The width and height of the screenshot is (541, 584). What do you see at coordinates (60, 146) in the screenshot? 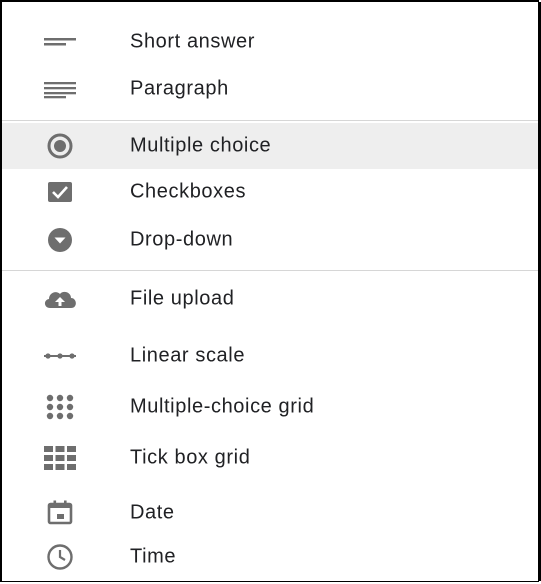
I see `radio-button-icon` at bounding box center [60, 146].